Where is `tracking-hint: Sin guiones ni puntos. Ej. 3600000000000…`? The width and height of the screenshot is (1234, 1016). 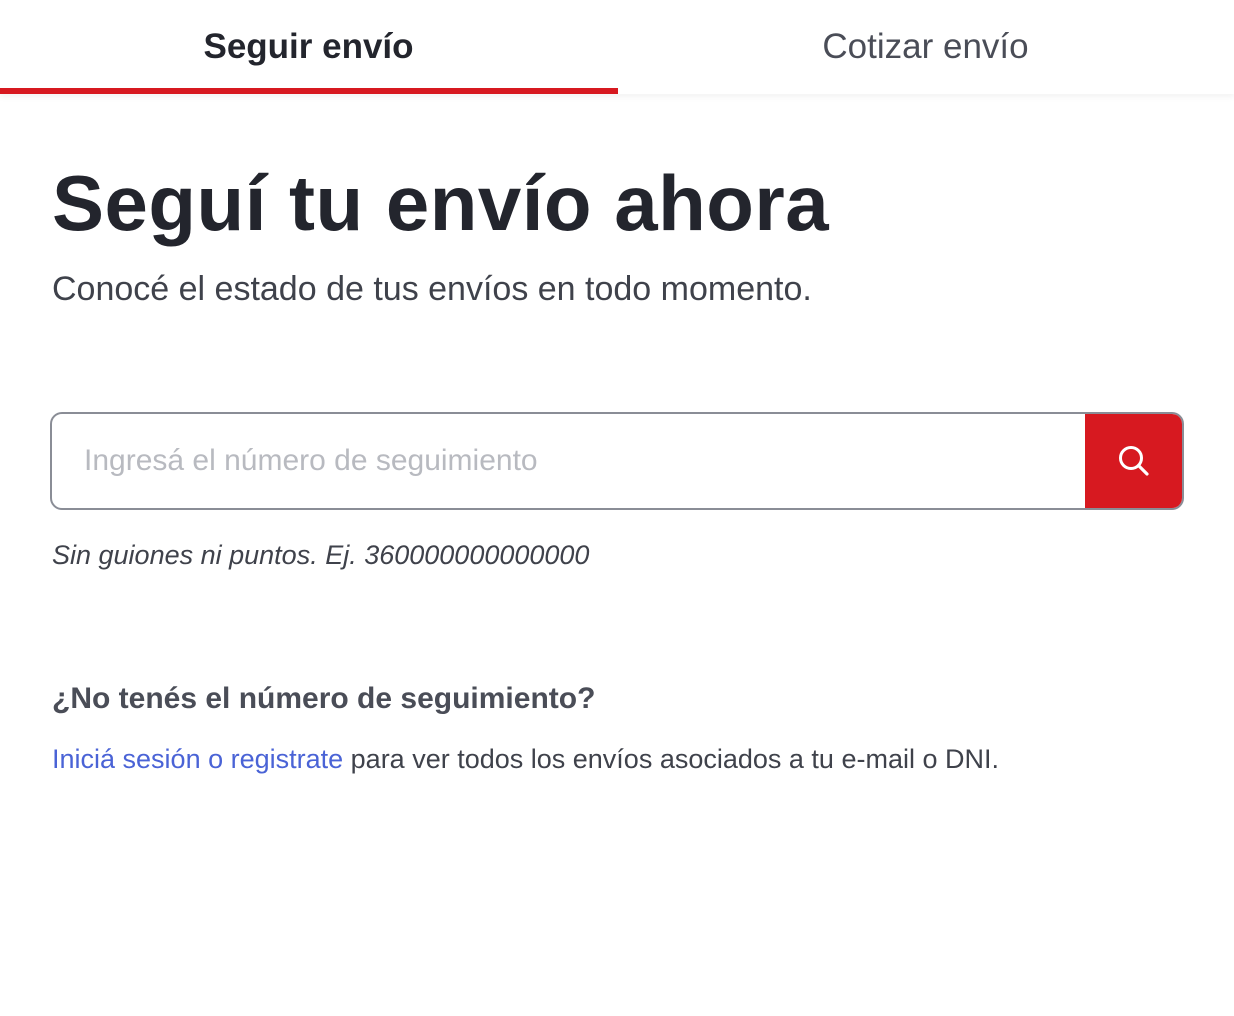
tracking-hint: Sin guiones ni puntos. Ej. 3600000000000… is located at coordinates (321, 555).